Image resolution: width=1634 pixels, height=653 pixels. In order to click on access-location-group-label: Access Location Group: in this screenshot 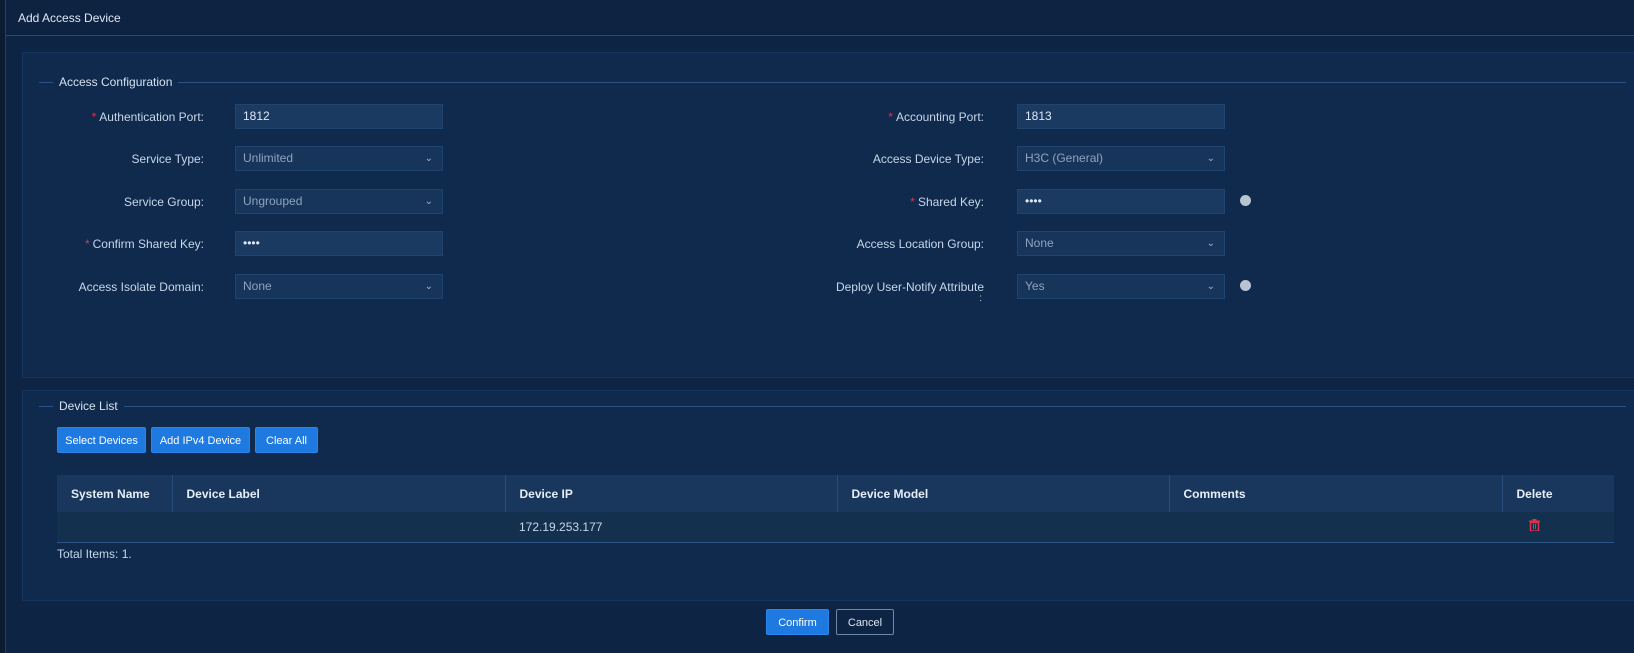, I will do `click(920, 244)`.